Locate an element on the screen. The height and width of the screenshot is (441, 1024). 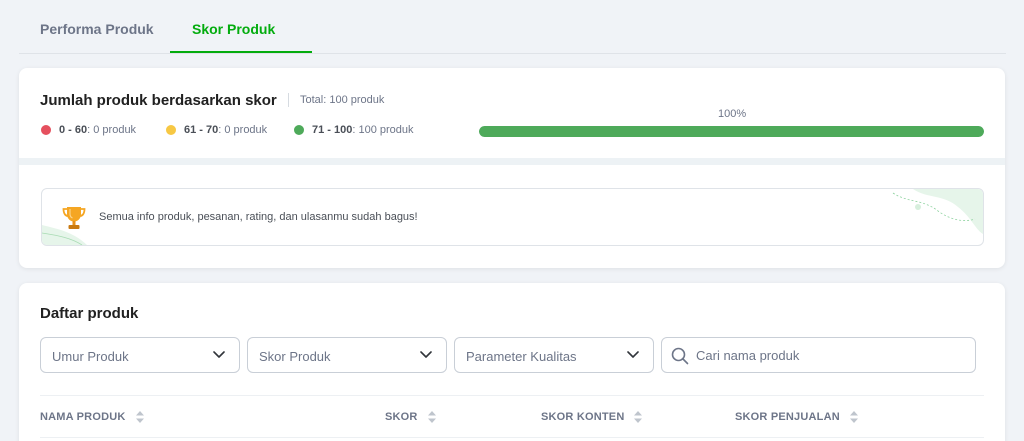
column-header-nama-produk: NAMA PRODUK is located at coordinates (92, 417).